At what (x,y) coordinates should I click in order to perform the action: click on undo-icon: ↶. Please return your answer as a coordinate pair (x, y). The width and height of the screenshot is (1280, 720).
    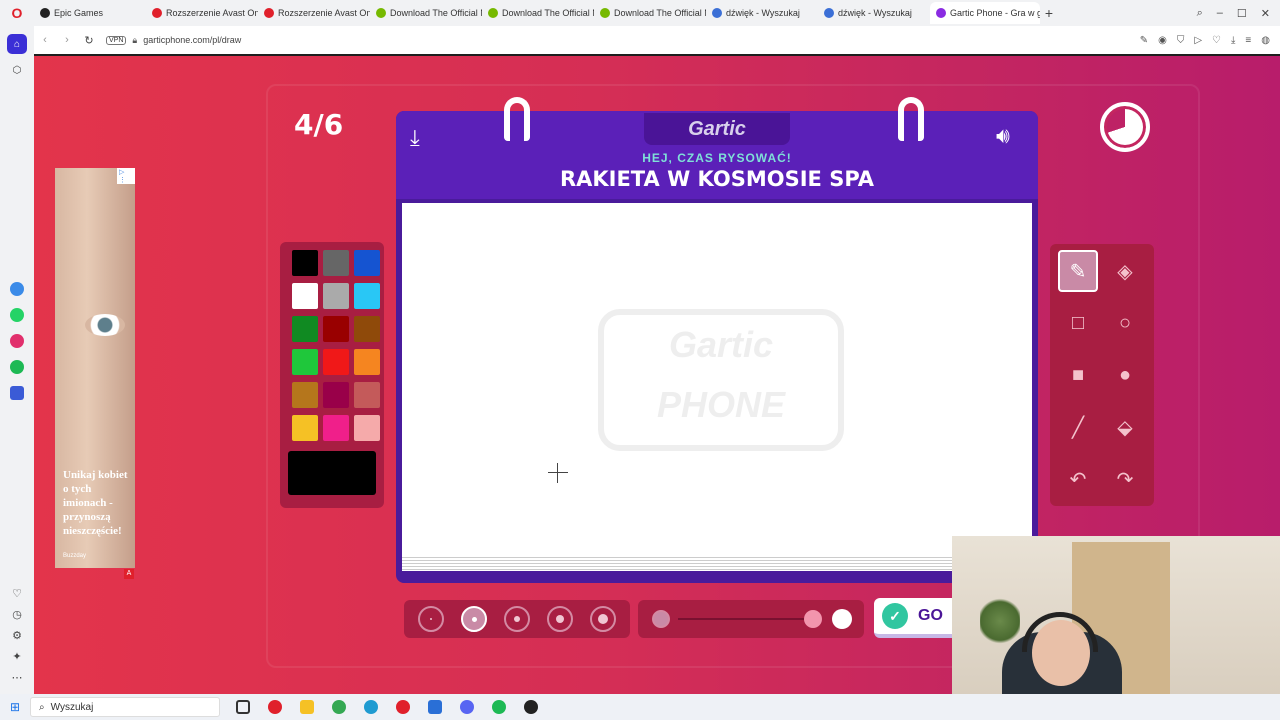
    Looking at the image, I should click on (1078, 479).